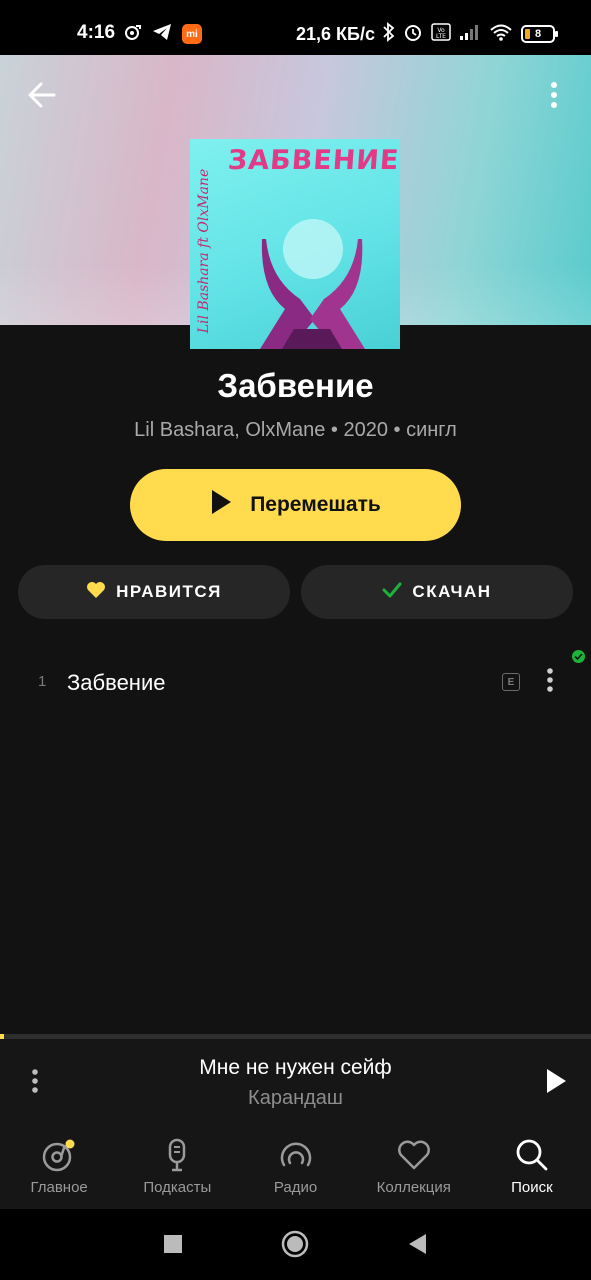 This screenshot has width=591, height=1280. Describe the element at coordinates (42, 681) in the screenshot. I see `track-number: 1` at that location.